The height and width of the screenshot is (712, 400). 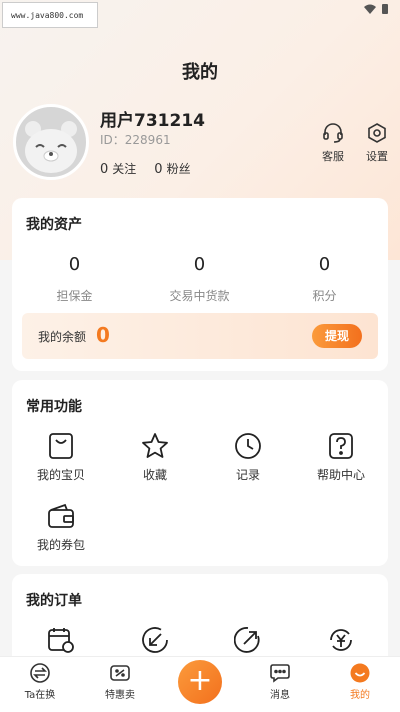 I want to click on function-my-items: 我的宝贝, so click(x=61, y=457).